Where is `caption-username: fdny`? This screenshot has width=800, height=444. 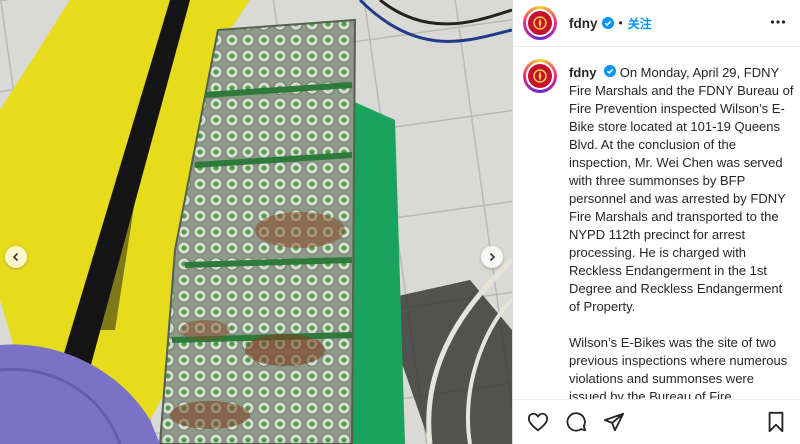
caption-username: fdny is located at coordinates (582, 72).